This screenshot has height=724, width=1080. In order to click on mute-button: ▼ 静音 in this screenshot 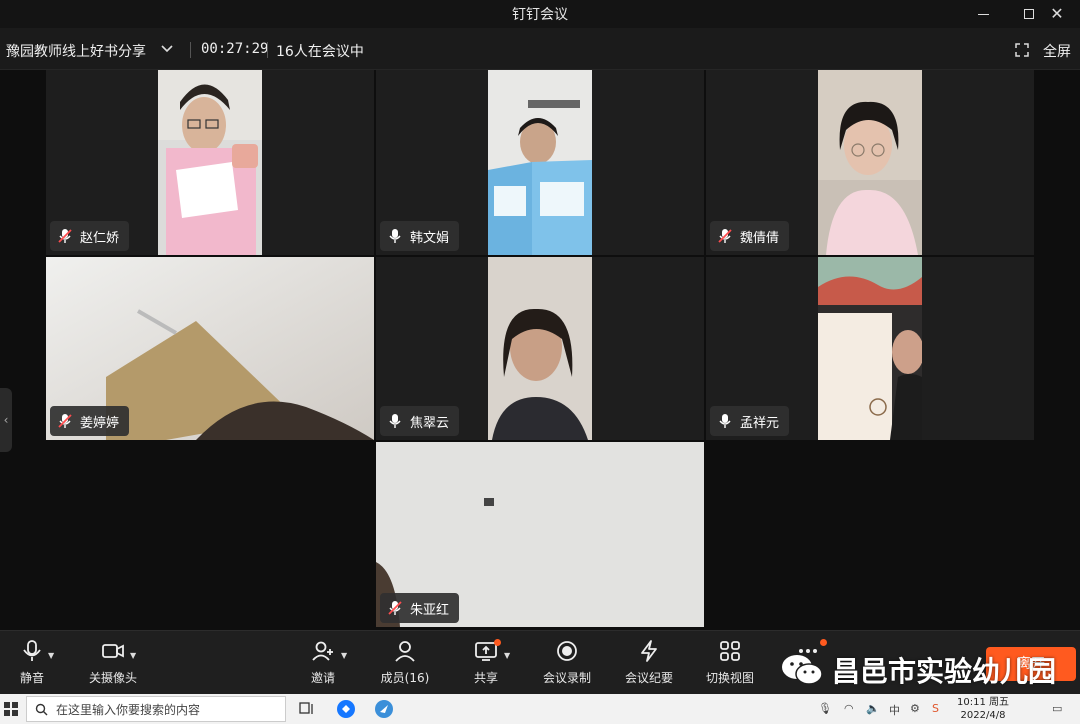, I will do `click(36, 662)`.